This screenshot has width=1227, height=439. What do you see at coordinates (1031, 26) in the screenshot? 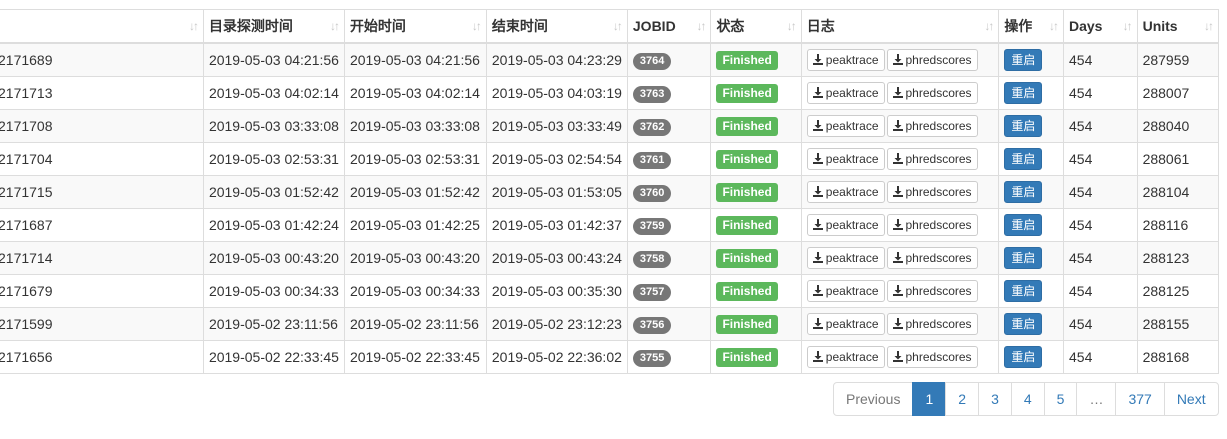
I see `column-header-action: 操作 ↓↑` at bounding box center [1031, 26].